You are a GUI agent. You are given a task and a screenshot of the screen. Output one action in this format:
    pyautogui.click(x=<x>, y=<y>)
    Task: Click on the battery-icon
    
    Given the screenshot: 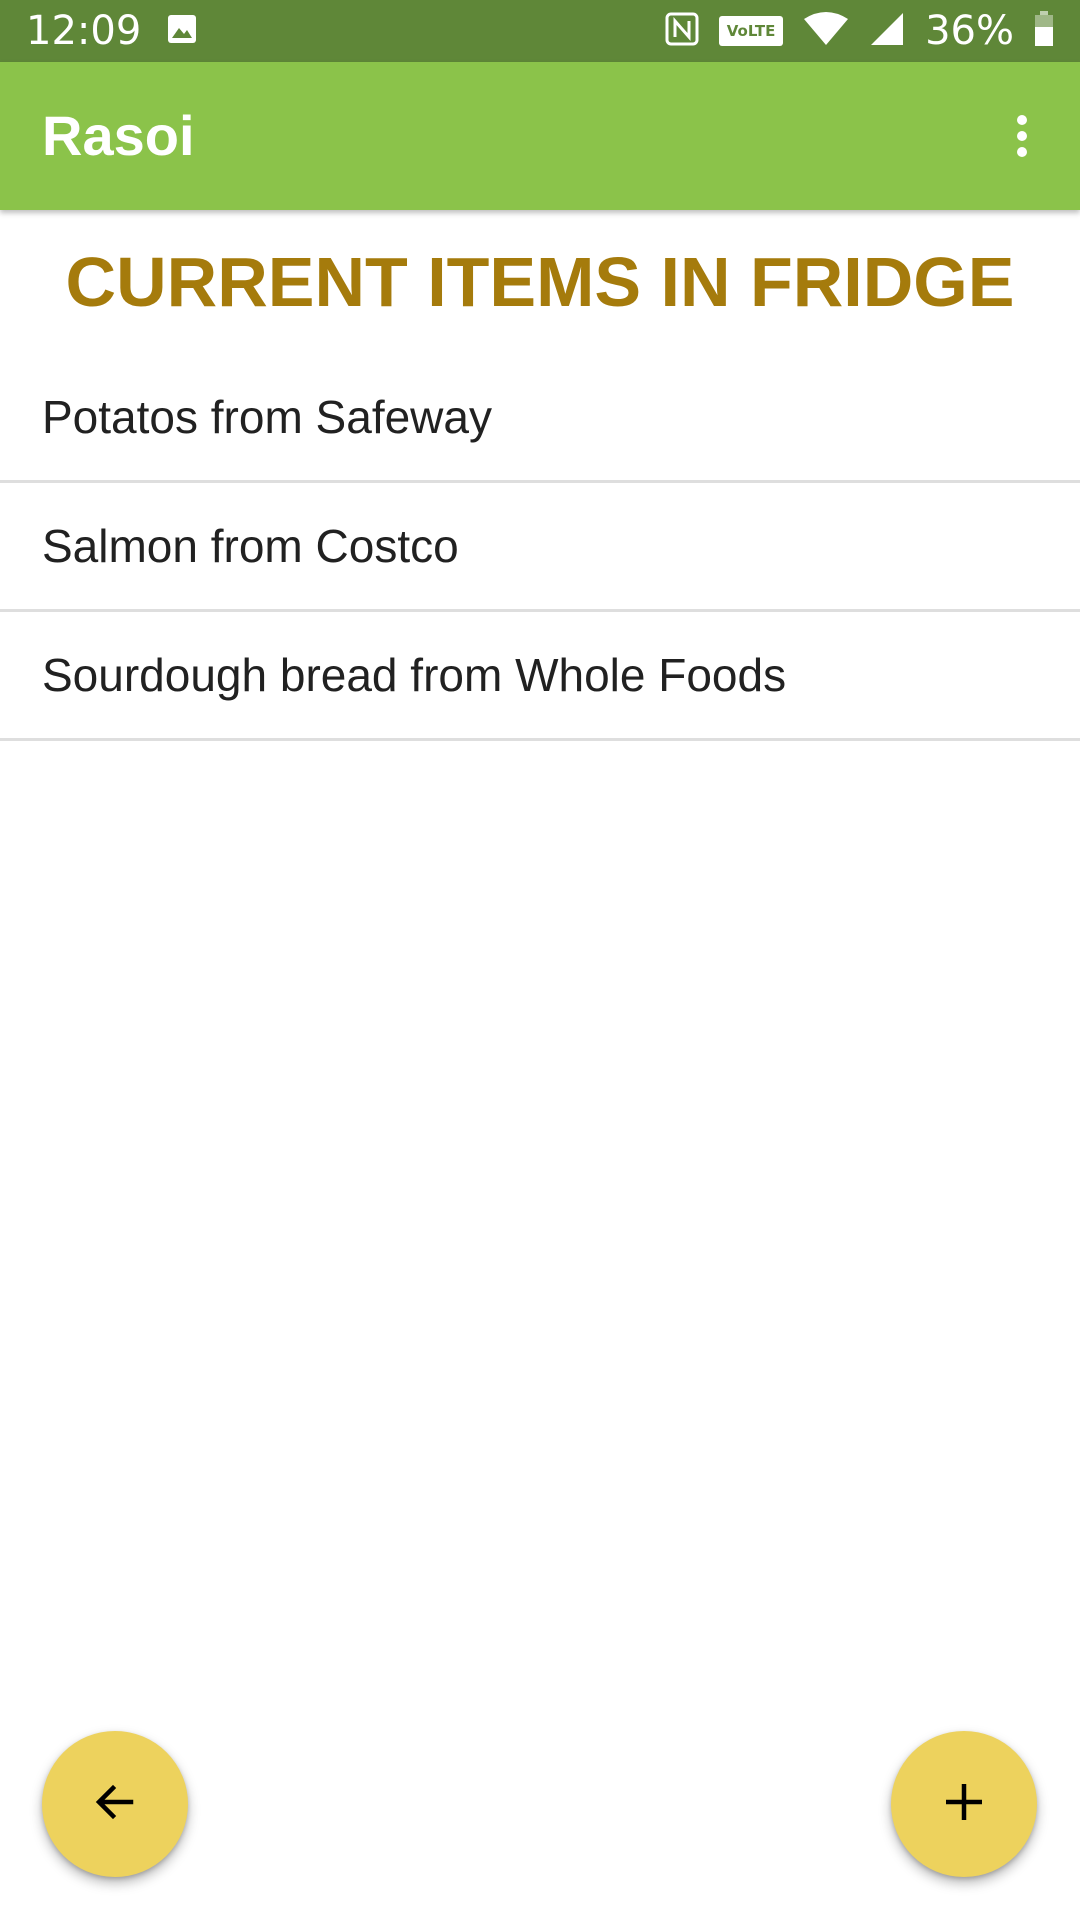 What is the action you would take?
    pyautogui.click(x=1044, y=31)
    